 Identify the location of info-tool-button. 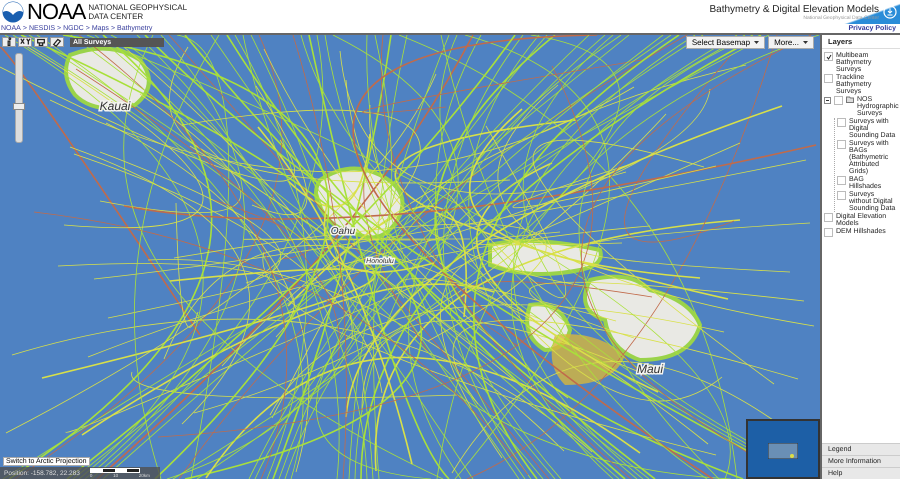
(9, 42).